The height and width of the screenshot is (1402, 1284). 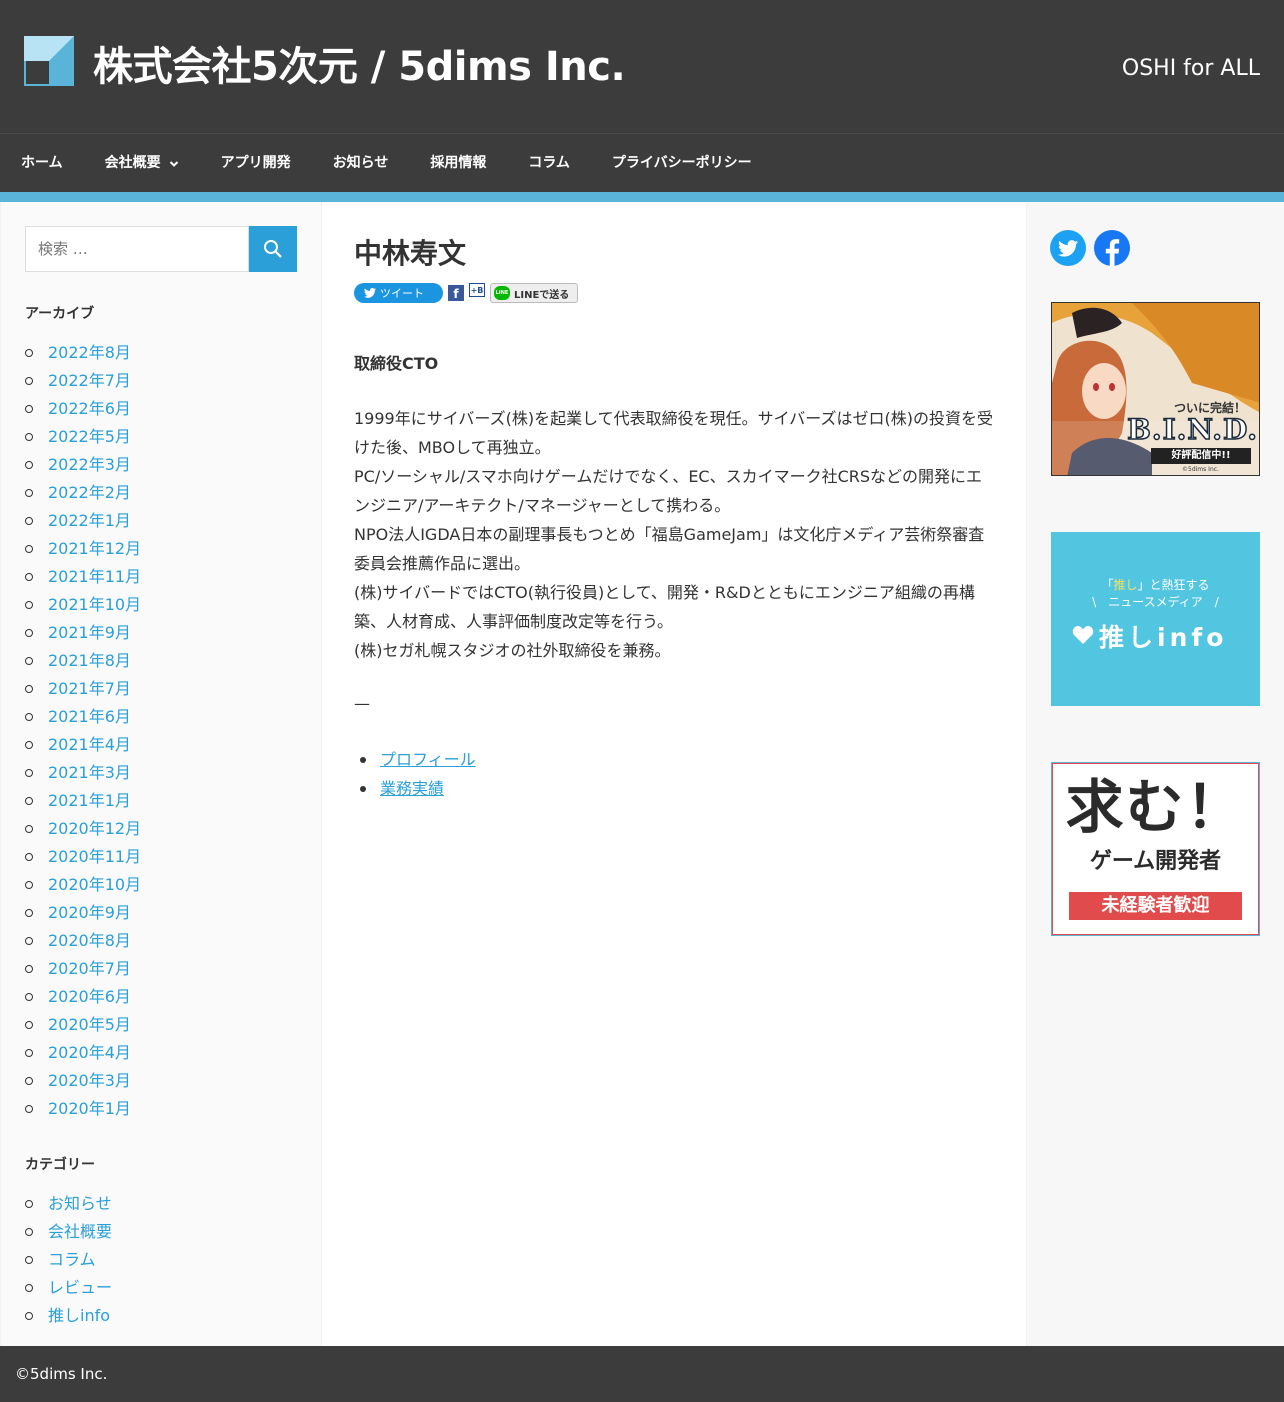 What do you see at coordinates (89, 661) in the screenshot?
I see `archive-link: 2021年8月` at bounding box center [89, 661].